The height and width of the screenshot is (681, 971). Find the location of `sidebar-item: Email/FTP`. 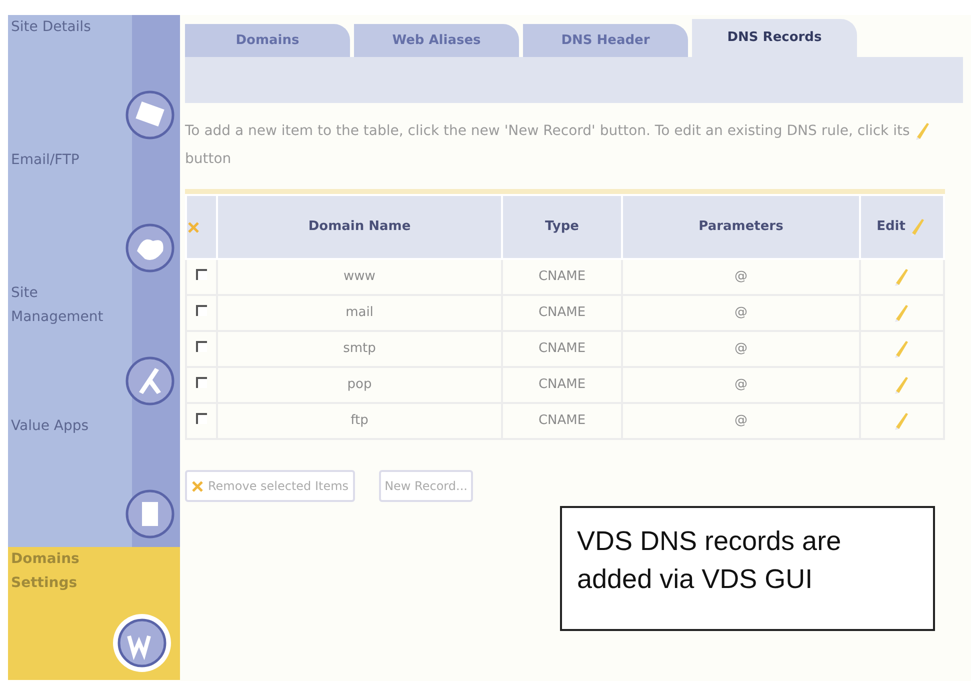

sidebar-item: Email/FTP is located at coordinates (94, 214).